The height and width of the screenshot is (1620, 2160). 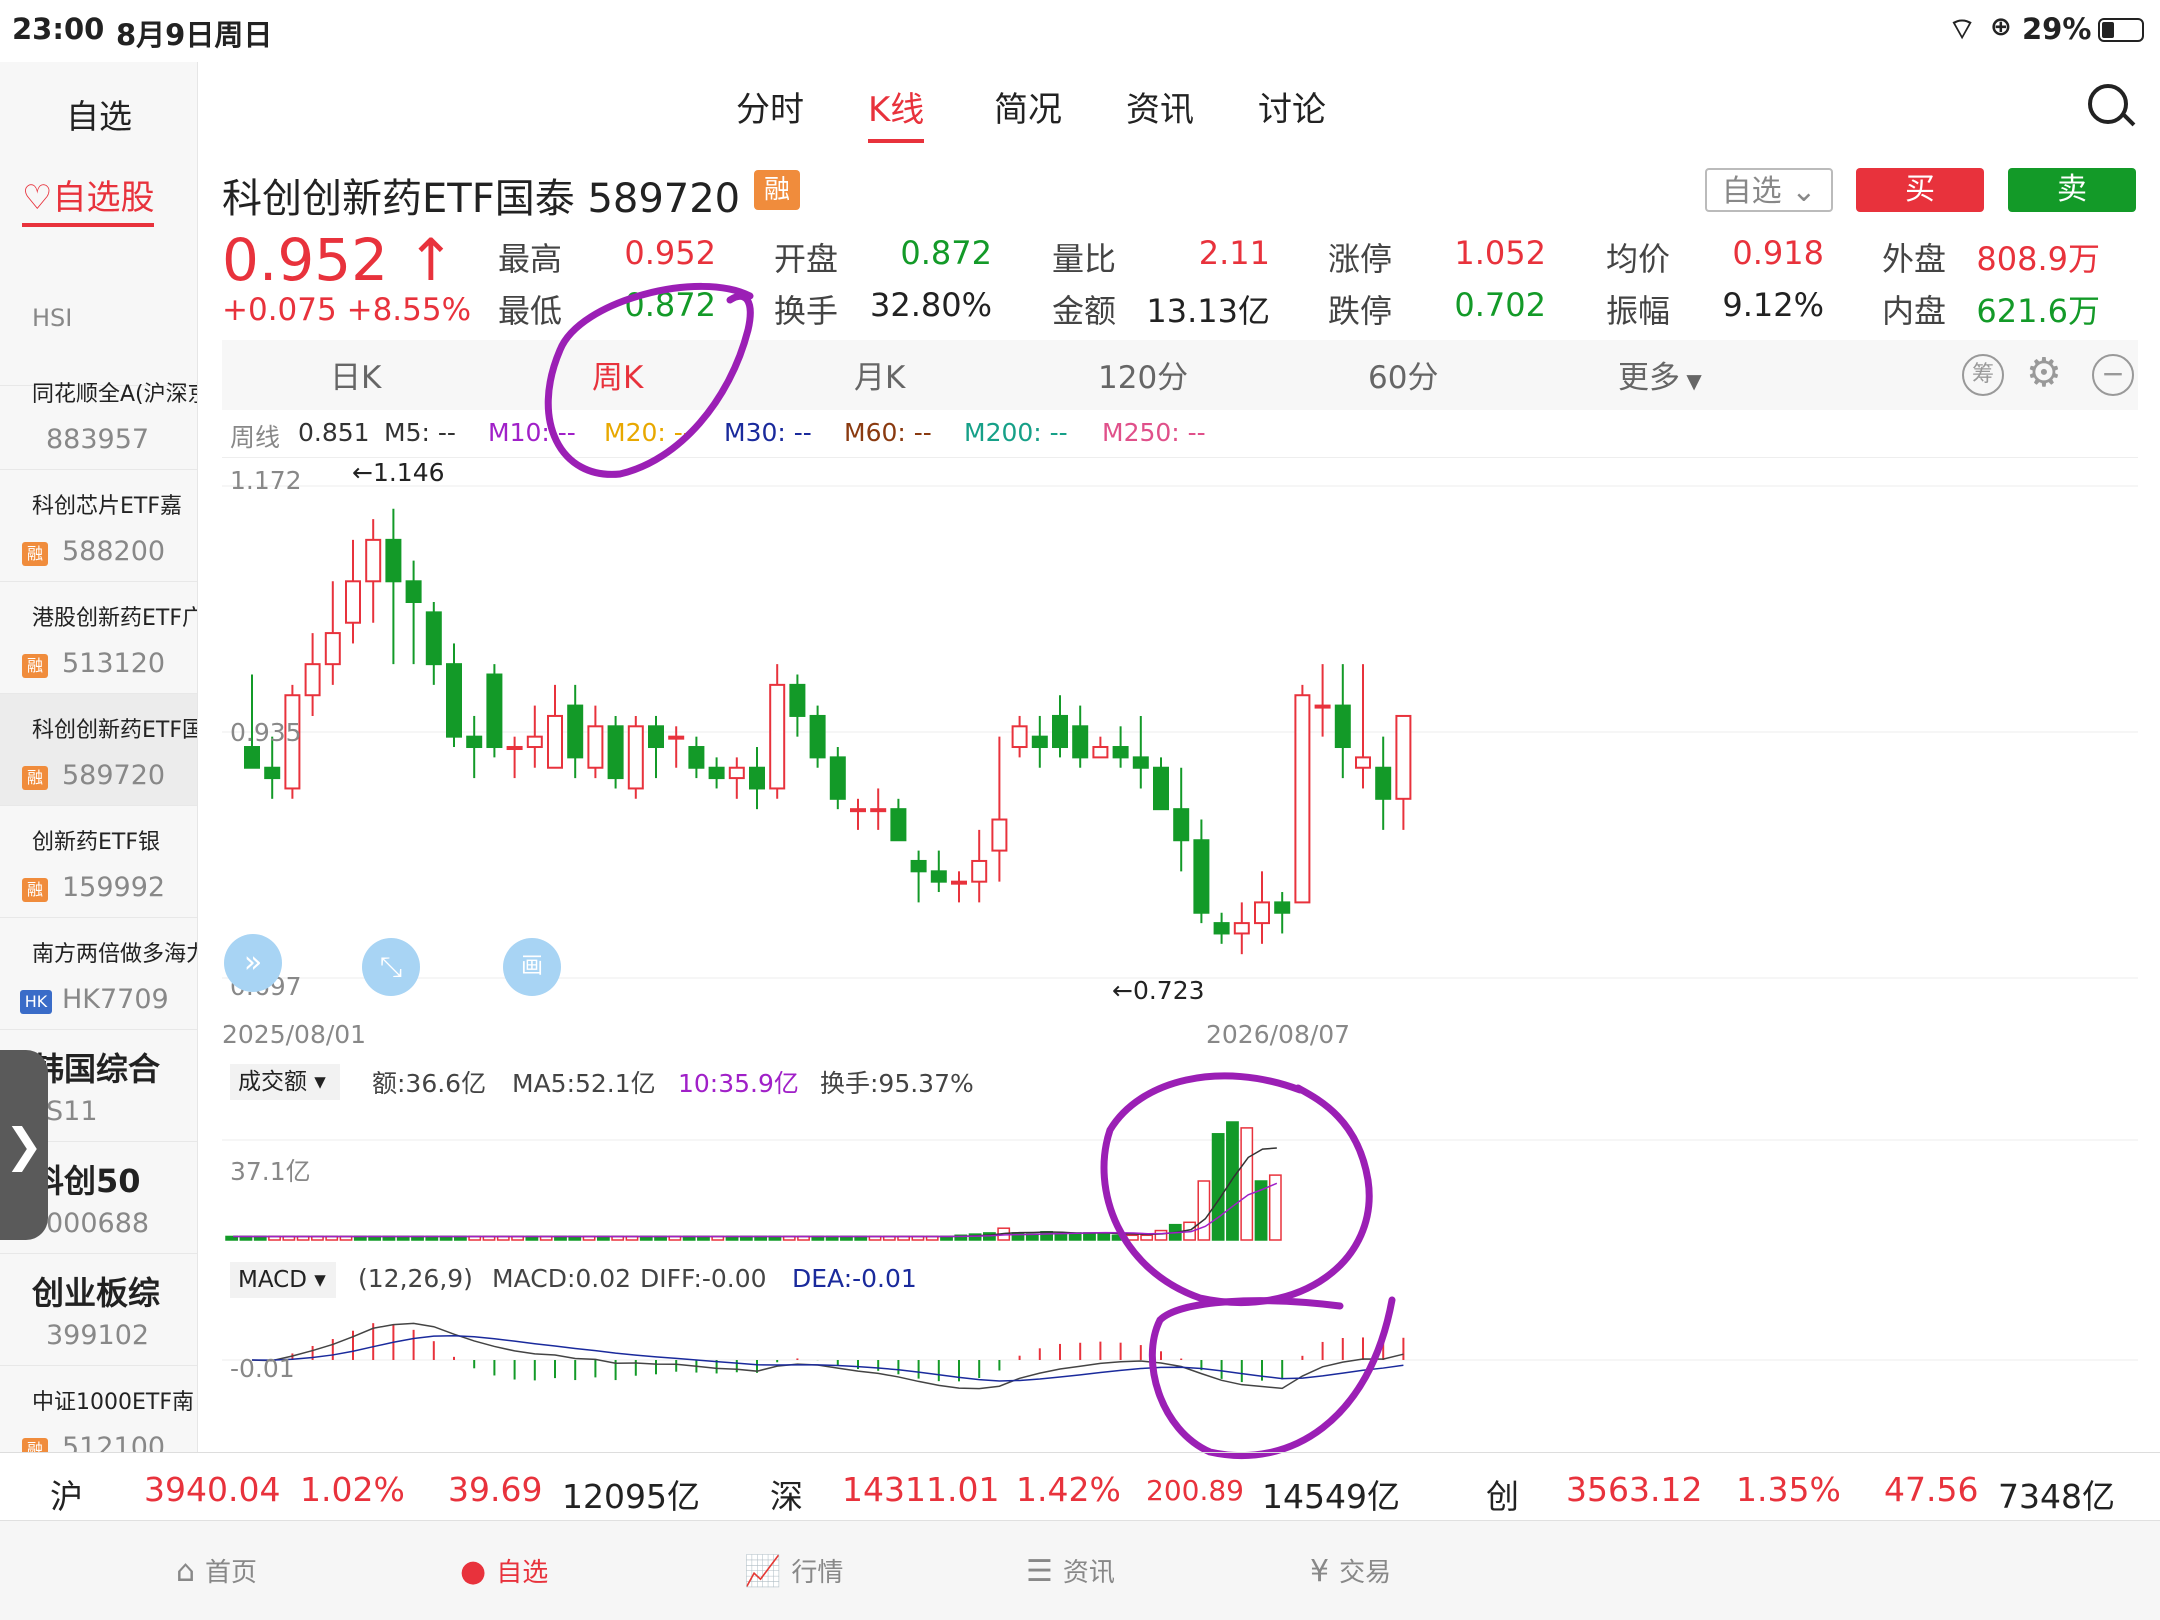 What do you see at coordinates (930, 305) in the screenshot?
I see `stat-value: 32.80%` at bounding box center [930, 305].